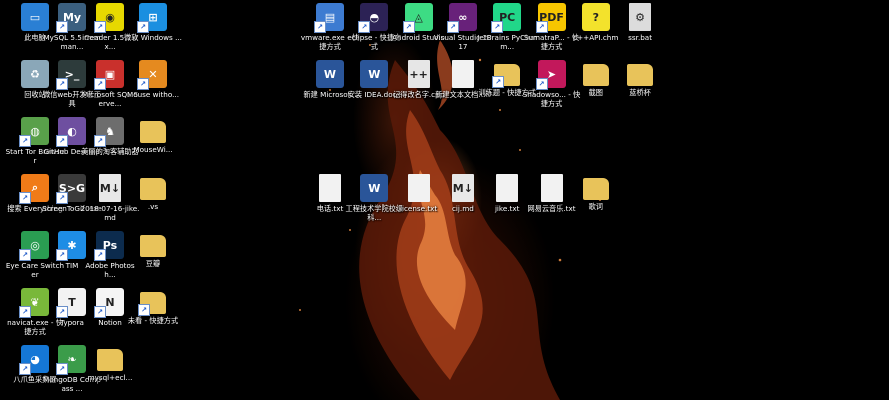  Describe the element at coordinates (418, 74) in the screenshot. I see `cpp-file-icon: ++` at that location.